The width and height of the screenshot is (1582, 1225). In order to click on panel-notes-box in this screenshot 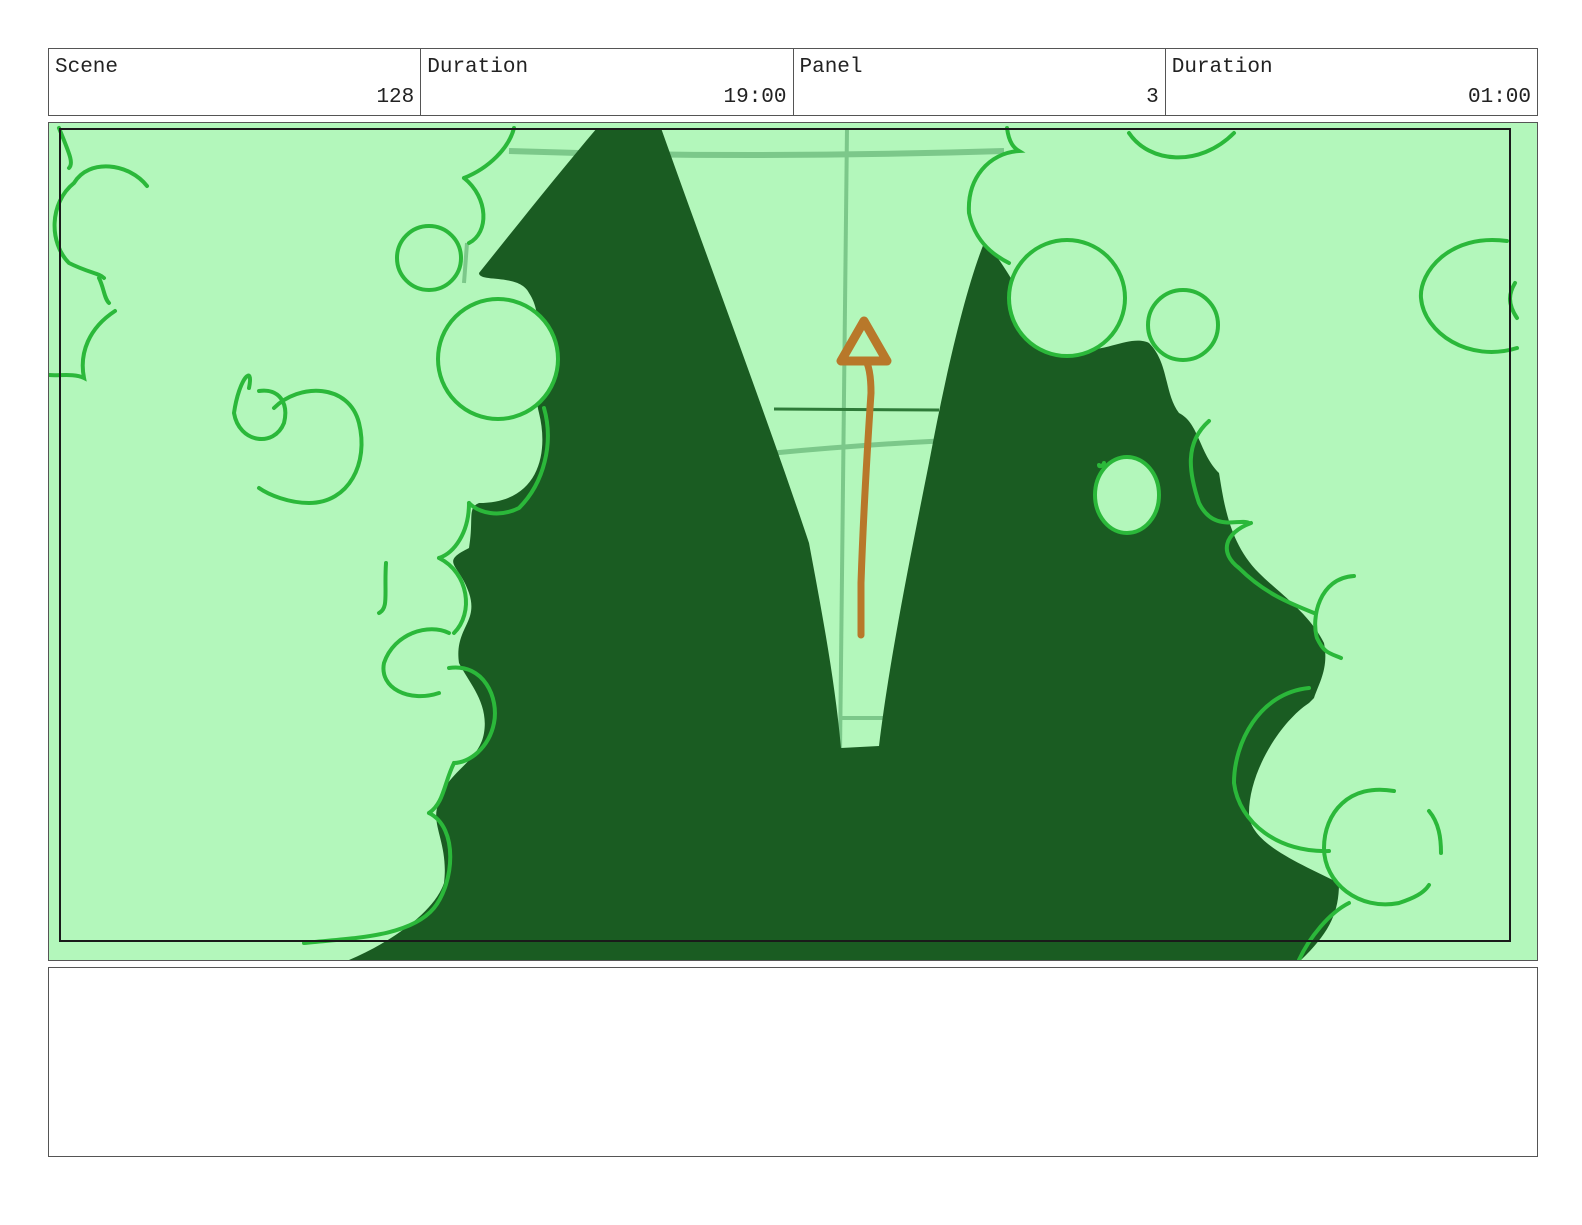, I will do `click(793, 1062)`.